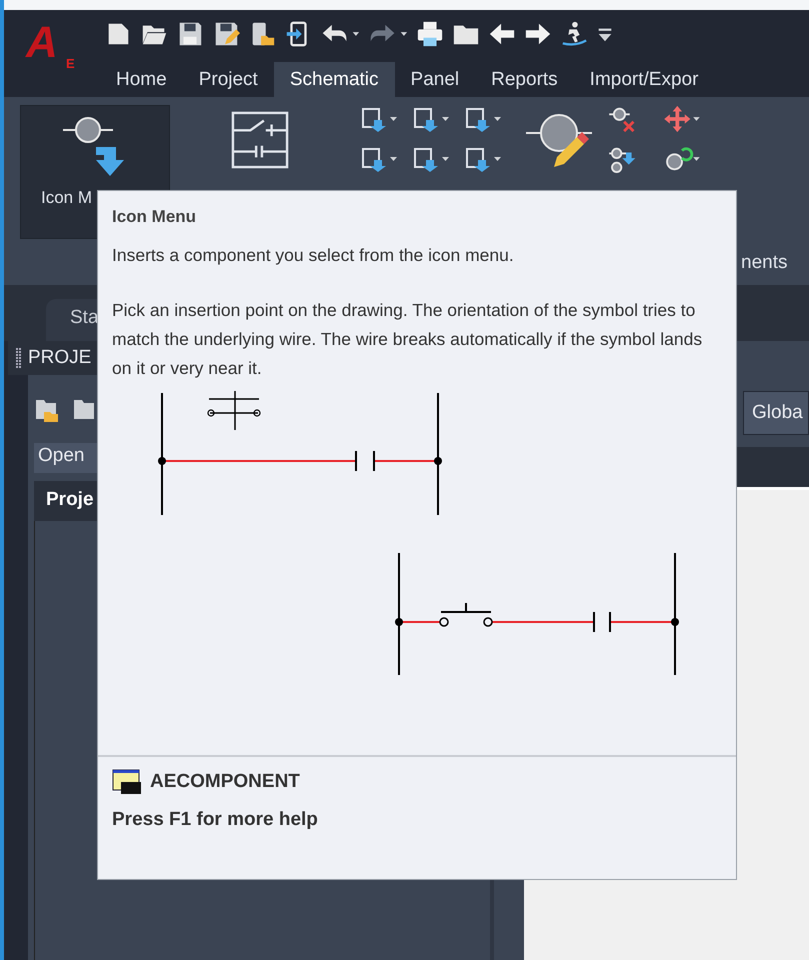 The height and width of the screenshot is (960, 809). I want to click on ribbon-tab: Import/Expor, so click(644, 79).